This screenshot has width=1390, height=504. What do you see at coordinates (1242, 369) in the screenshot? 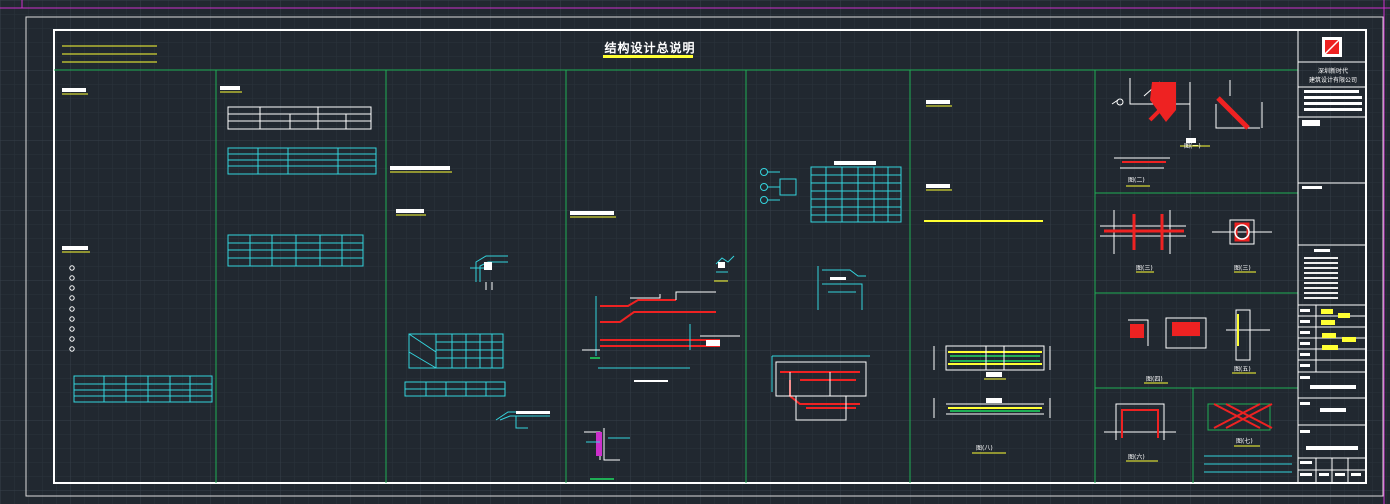
I see `figure-caption-5: 图(五)` at bounding box center [1242, 369].